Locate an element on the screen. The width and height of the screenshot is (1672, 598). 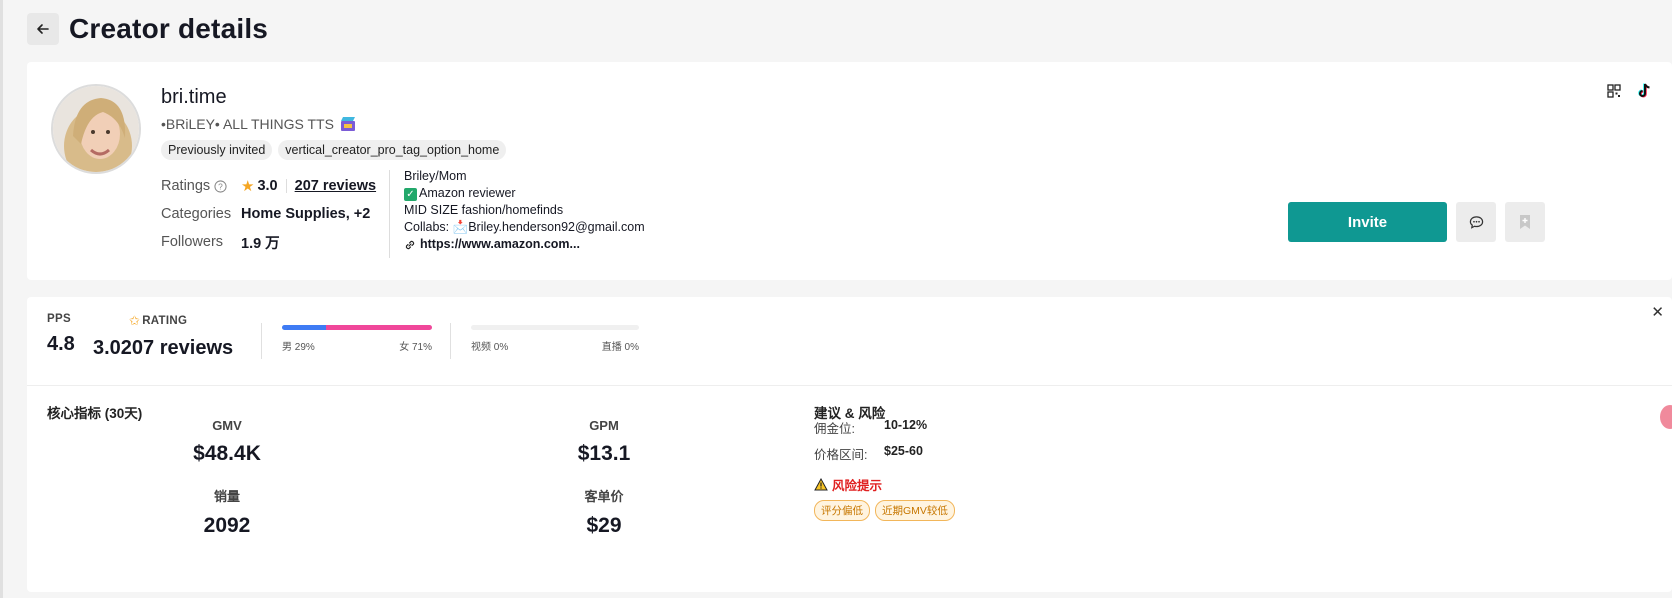
pps-label: PPS is located at coordinates (59, 319).